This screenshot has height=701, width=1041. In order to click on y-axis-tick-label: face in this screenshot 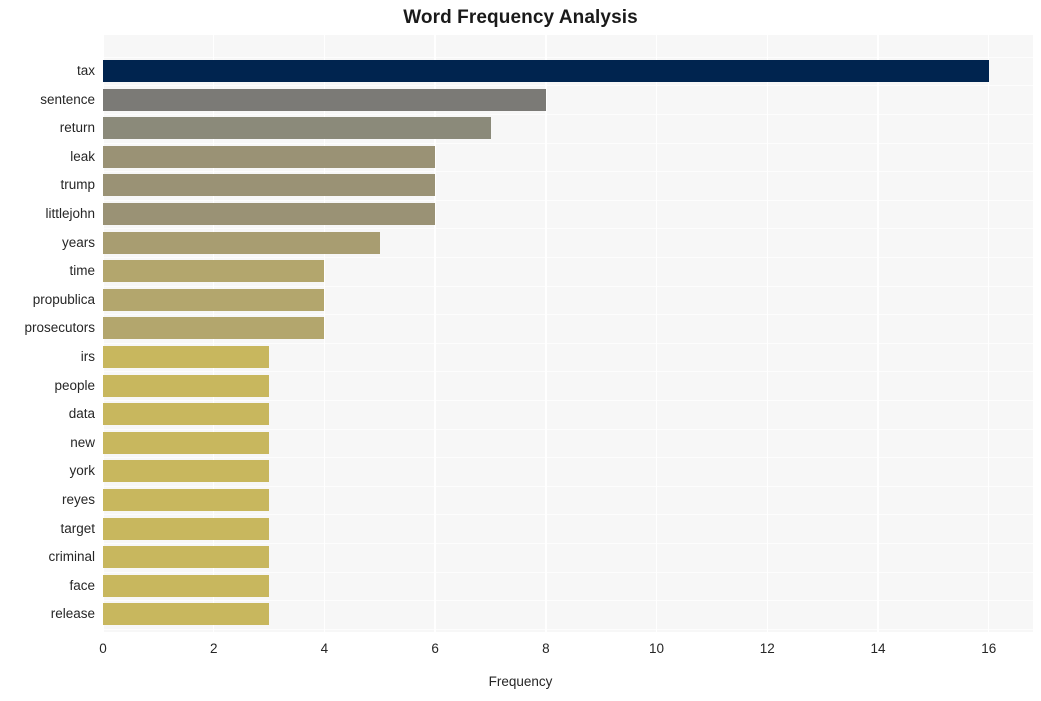, I will do `click(82, 585)`.